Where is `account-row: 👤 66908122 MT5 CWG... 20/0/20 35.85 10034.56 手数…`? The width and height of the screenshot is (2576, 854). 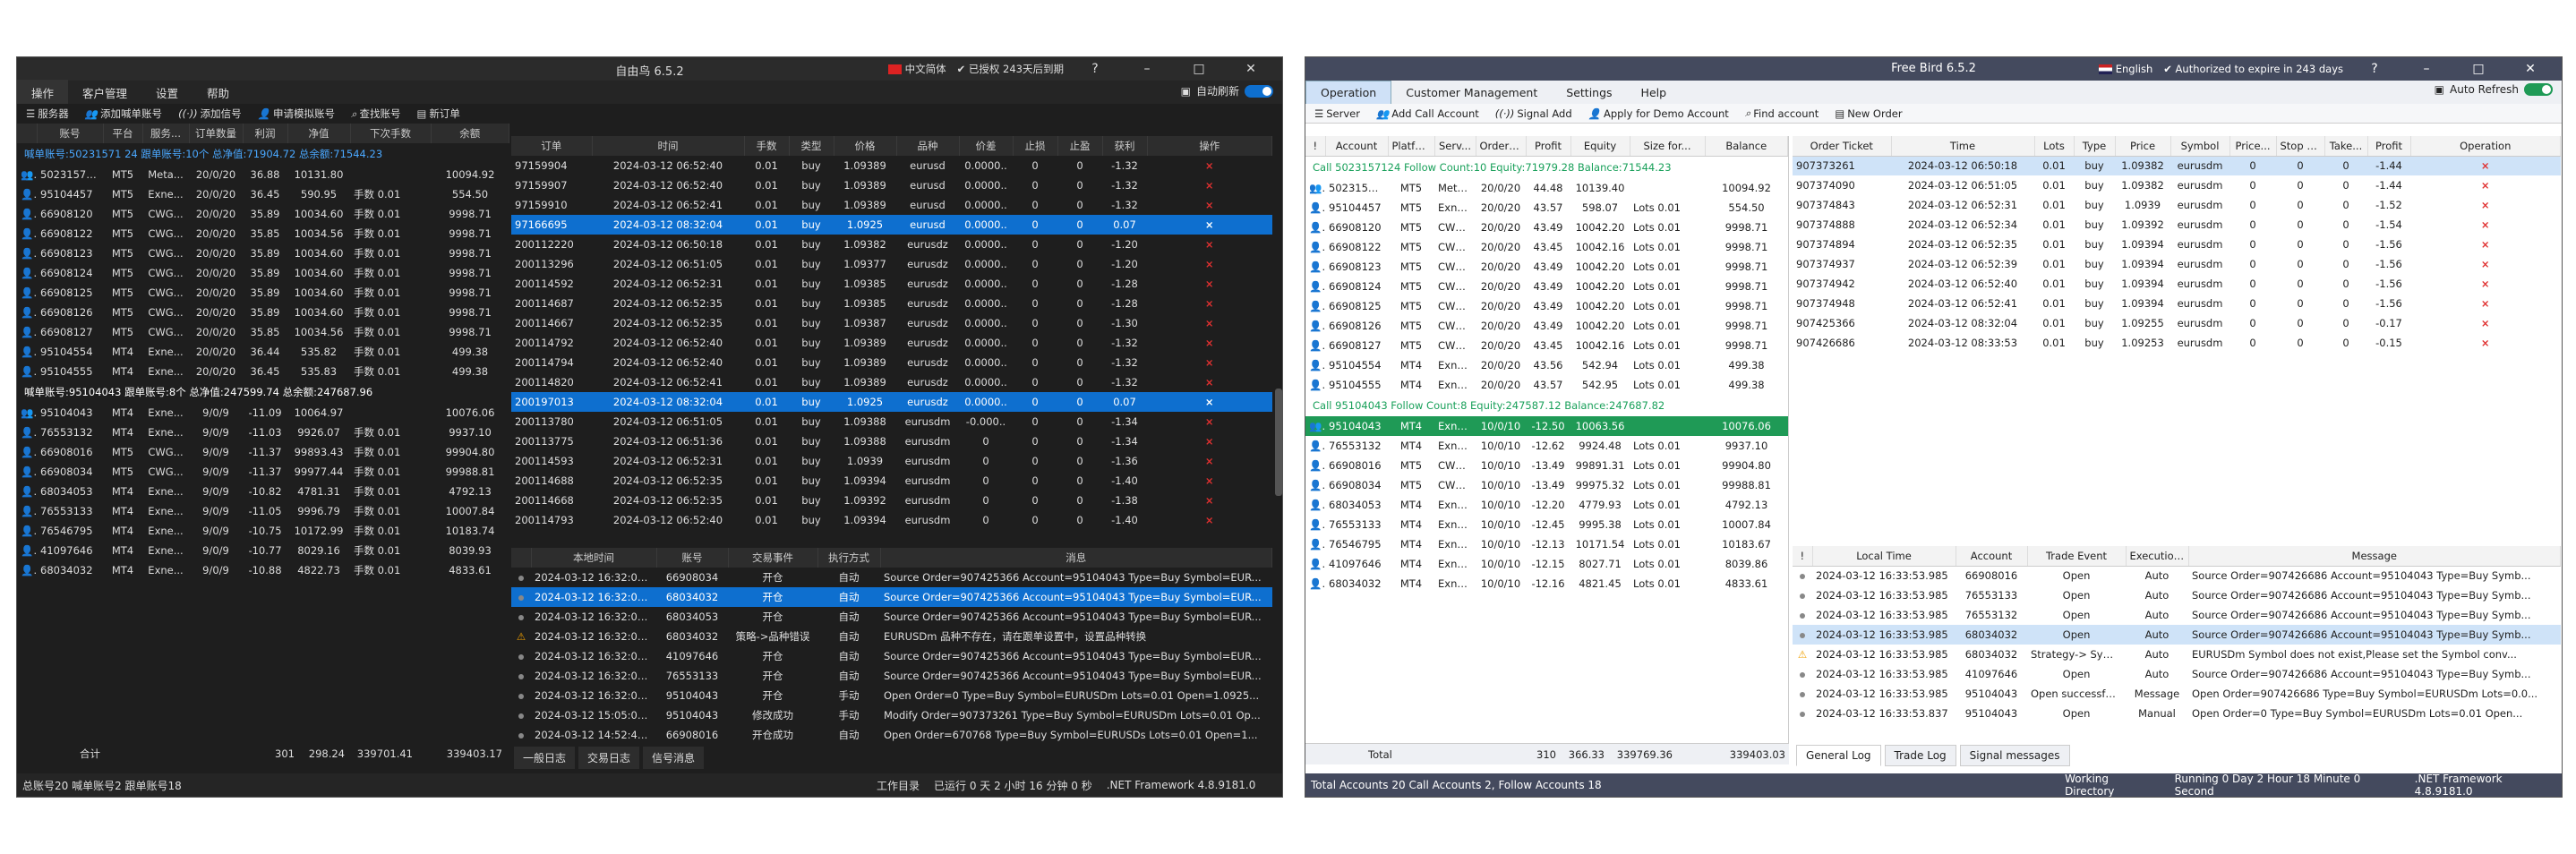 account-row: 👤 66908122 MT5 CWG... 20/0/20 35.85 10034.56 手数… is located at coordinates (263, 233).